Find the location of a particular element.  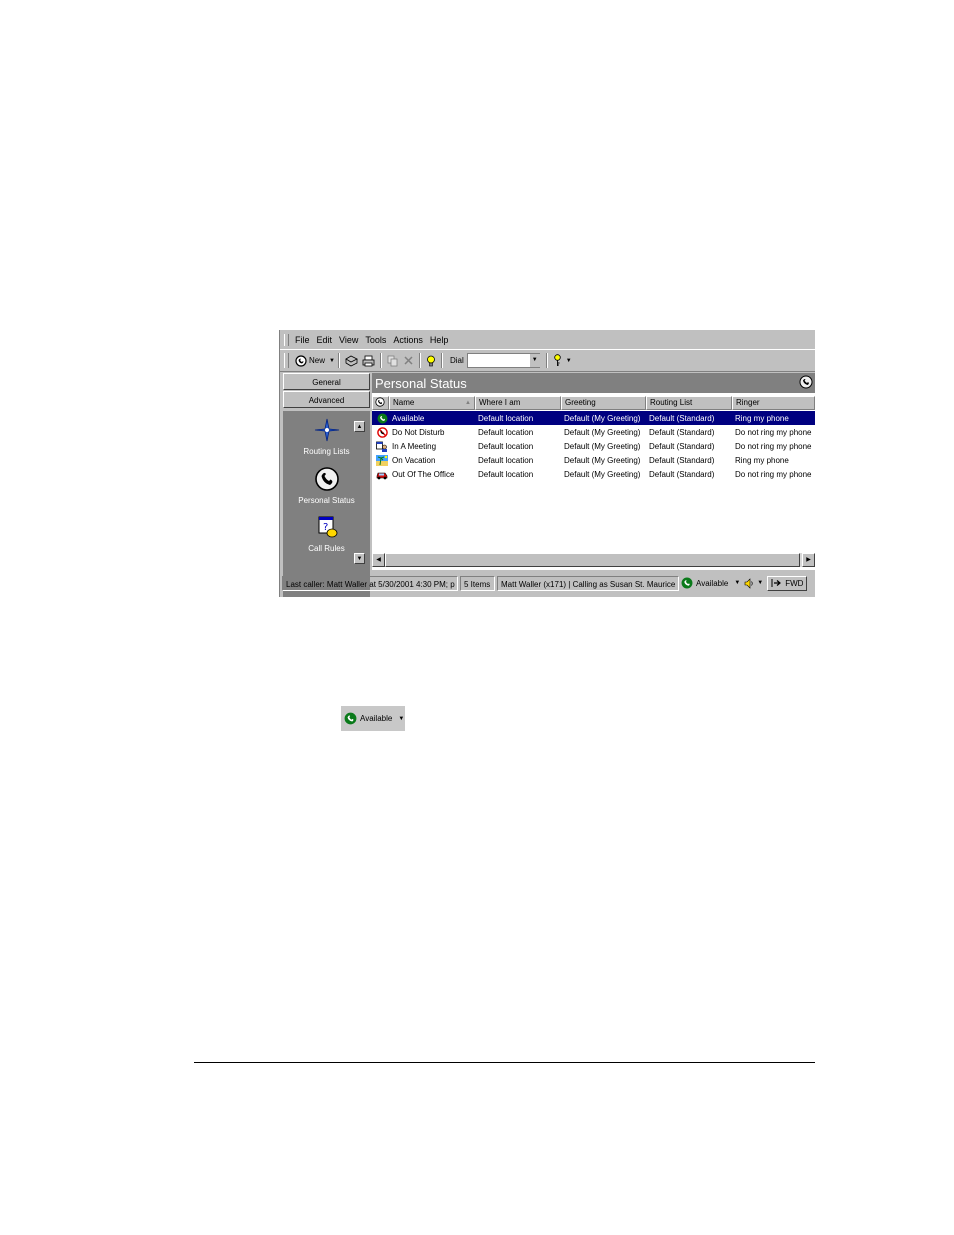

move-folder-icon is located at coordinates (351, 360).